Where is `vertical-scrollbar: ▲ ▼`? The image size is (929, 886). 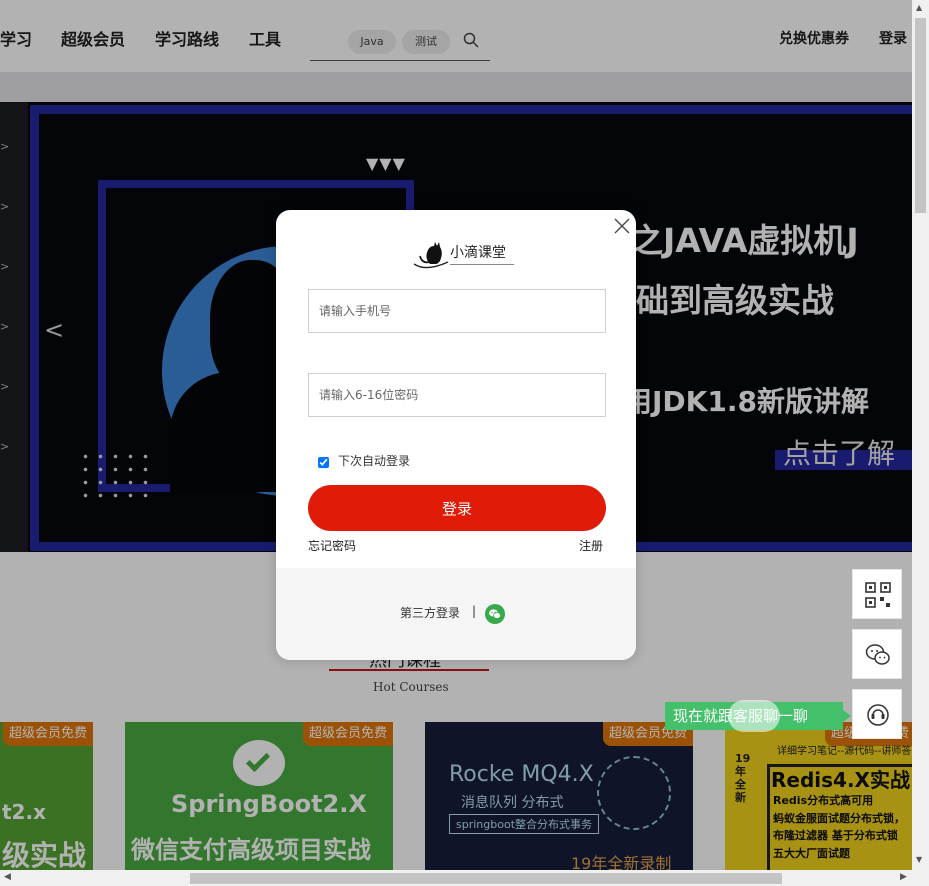
vertical-scrollbar: ▲ ▼ is located at coordinates (920, 435).